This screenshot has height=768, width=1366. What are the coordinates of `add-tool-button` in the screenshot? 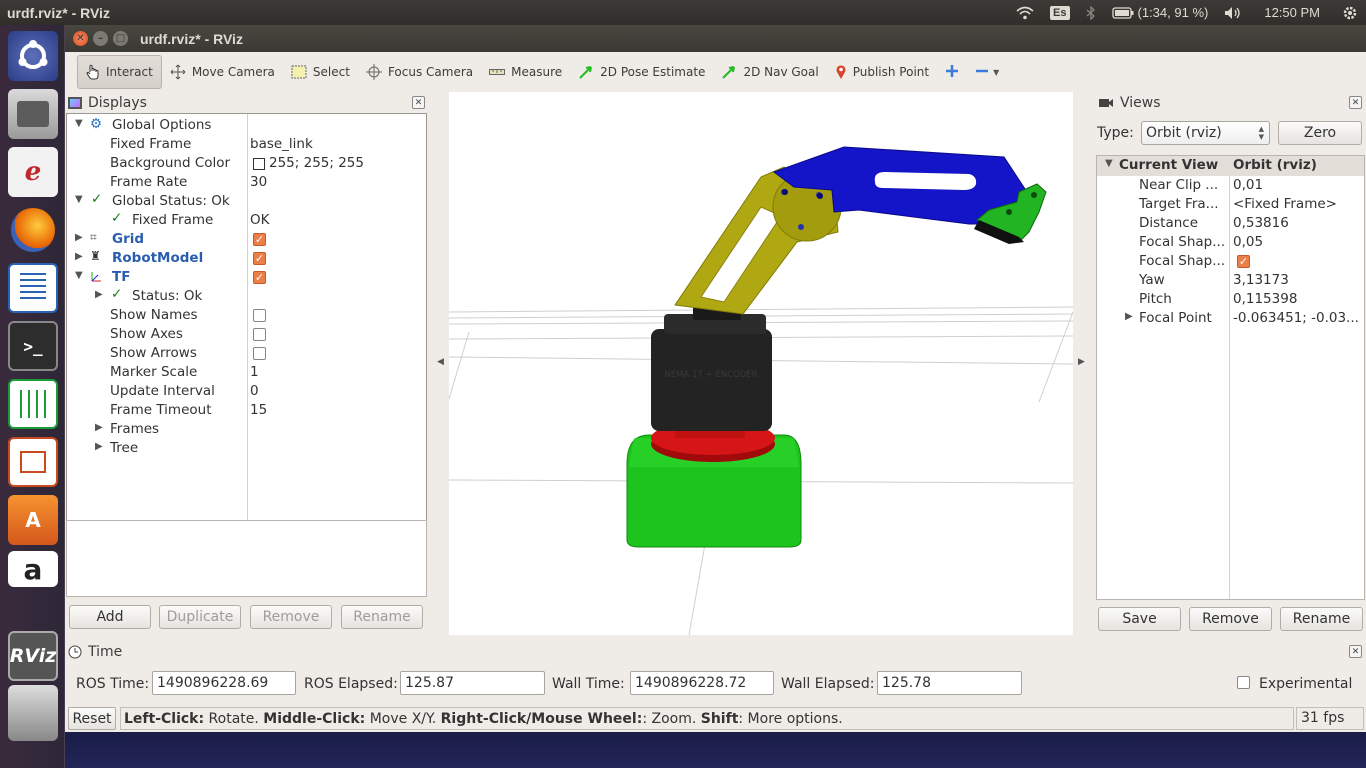 It's located at (952, 72).